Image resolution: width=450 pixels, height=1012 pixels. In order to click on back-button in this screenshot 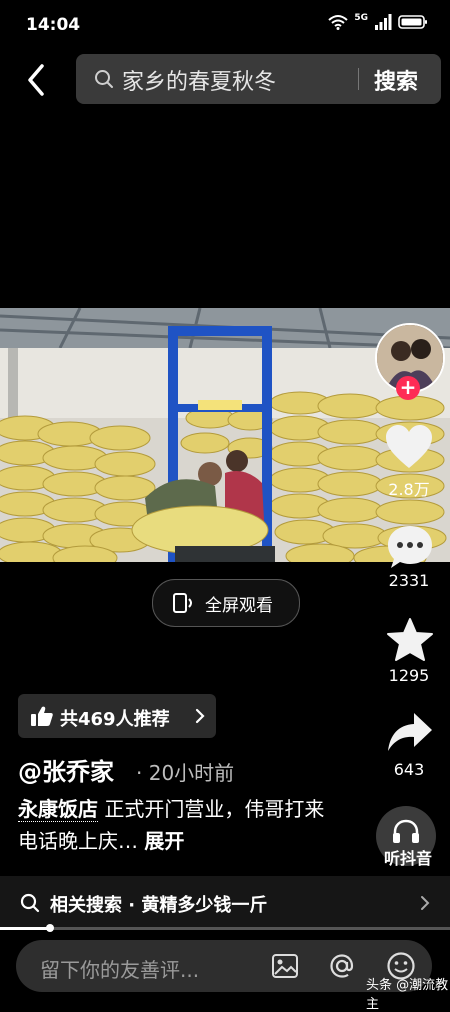, I will do `click(37, 82)`.